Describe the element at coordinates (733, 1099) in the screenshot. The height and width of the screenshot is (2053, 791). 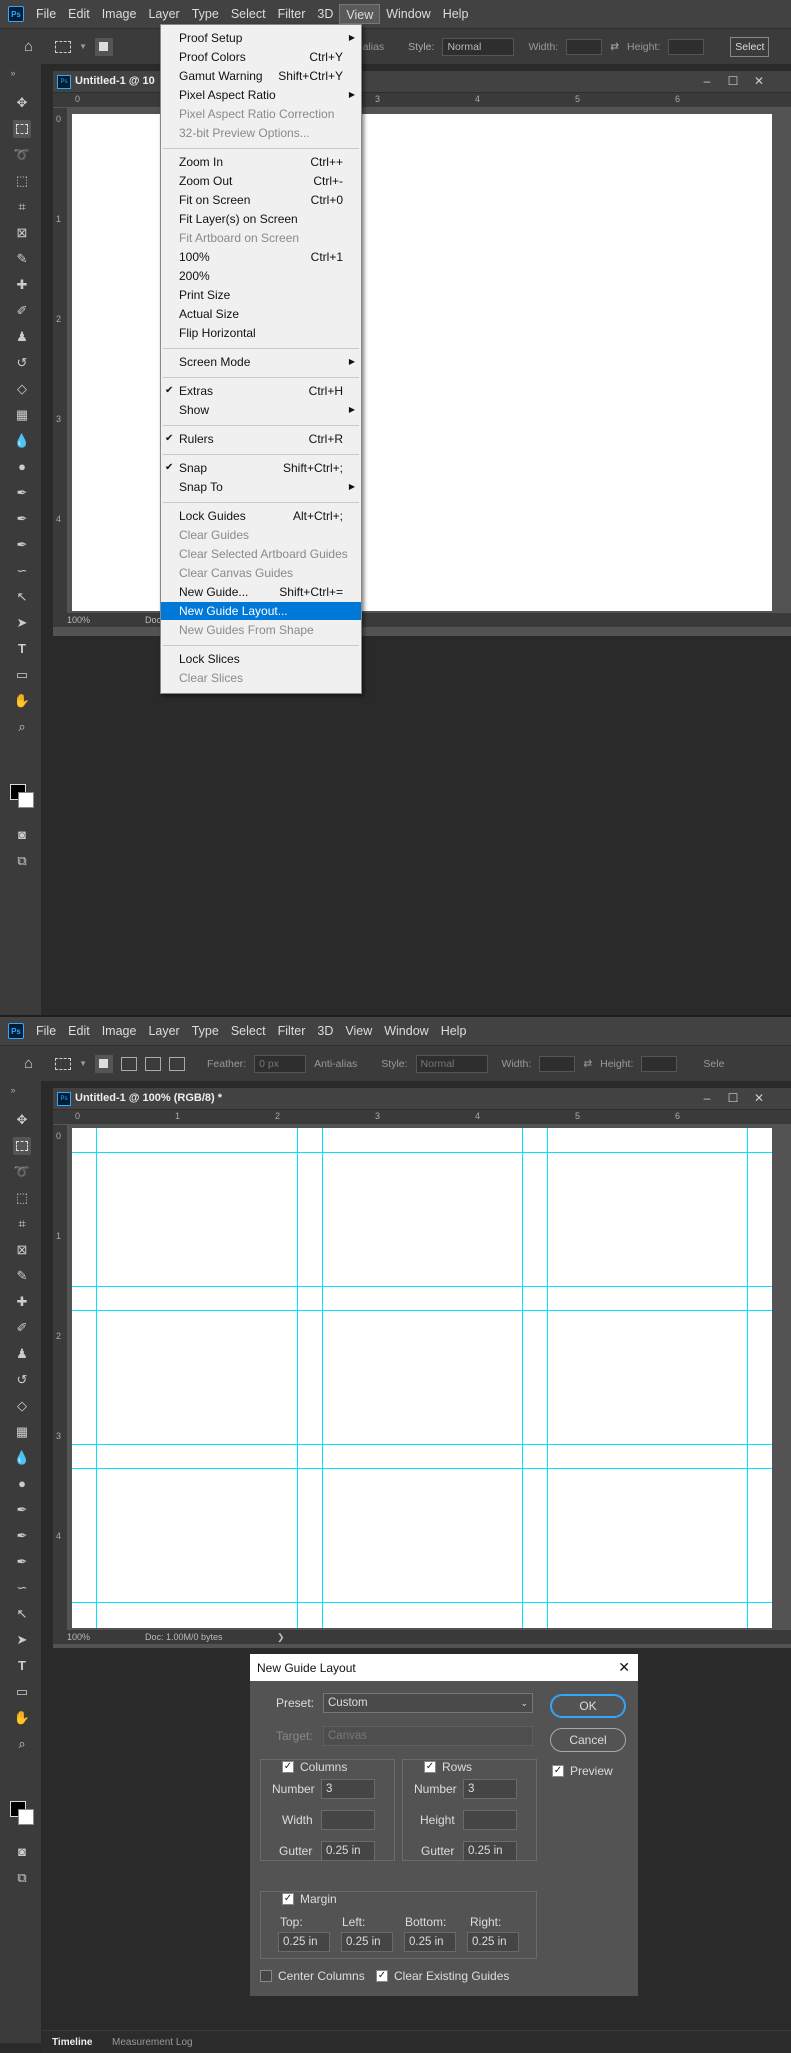
I see `maximize-icon: ☐` at that location.